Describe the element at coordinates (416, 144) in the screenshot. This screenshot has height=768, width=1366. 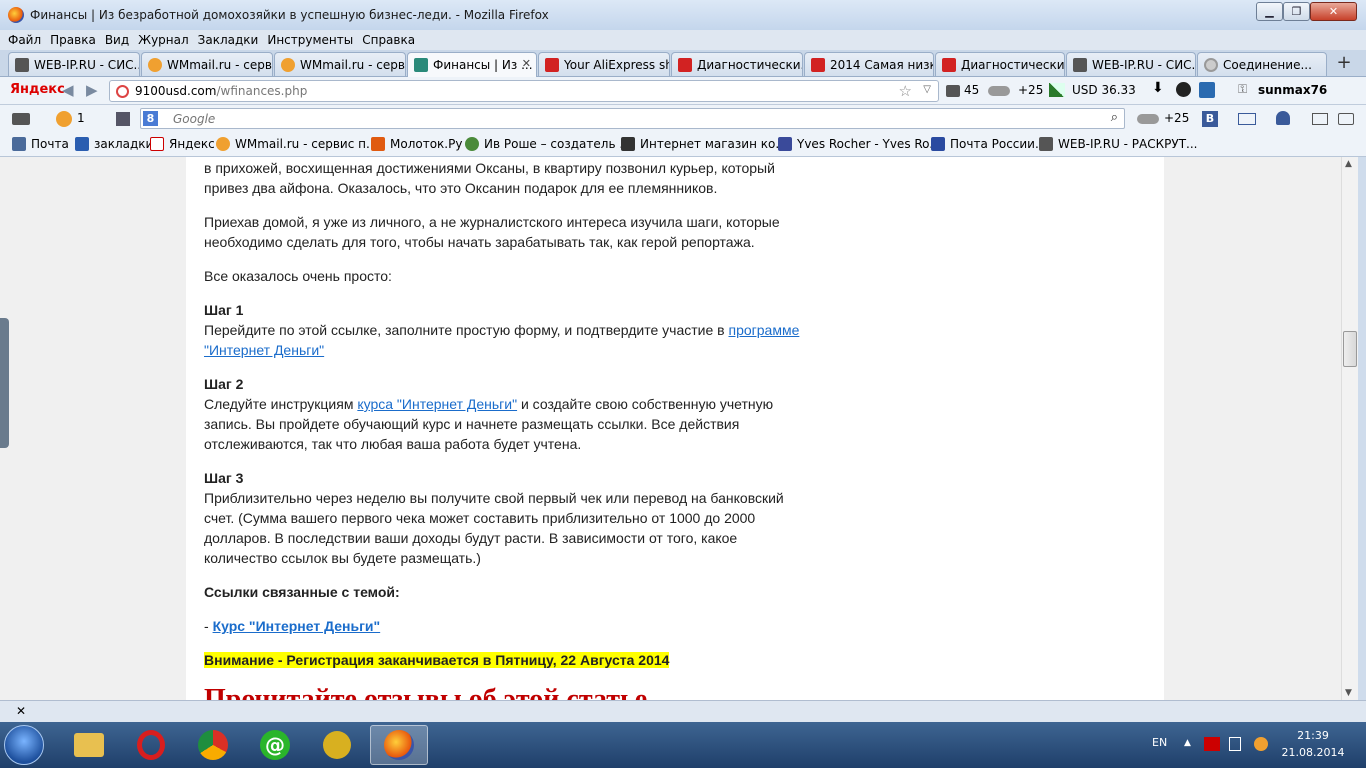
I see `bookmark-item: Молоток.Ру` at that location.